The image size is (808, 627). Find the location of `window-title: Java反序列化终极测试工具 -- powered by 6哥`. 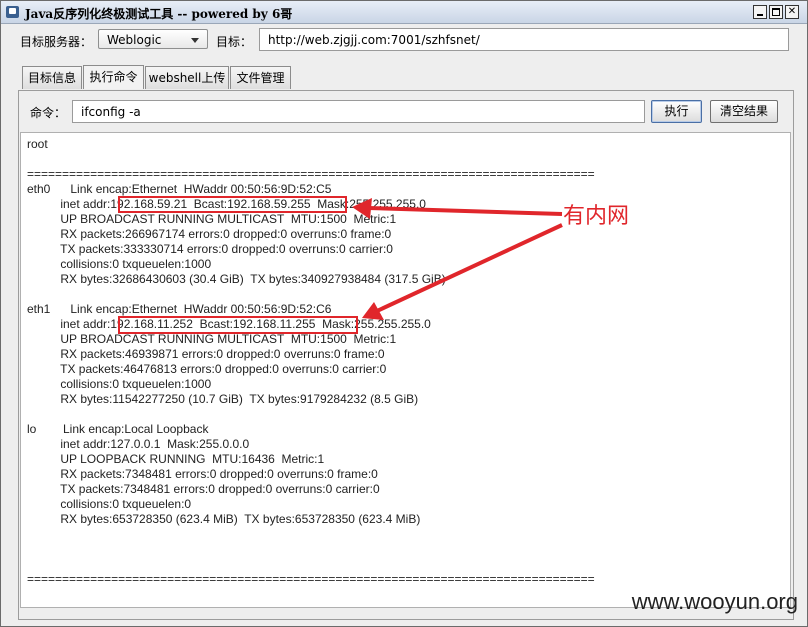

window-title: Java反序列化终极测试工具 -- powered by 6哥 is located at coordinates (159, 14).